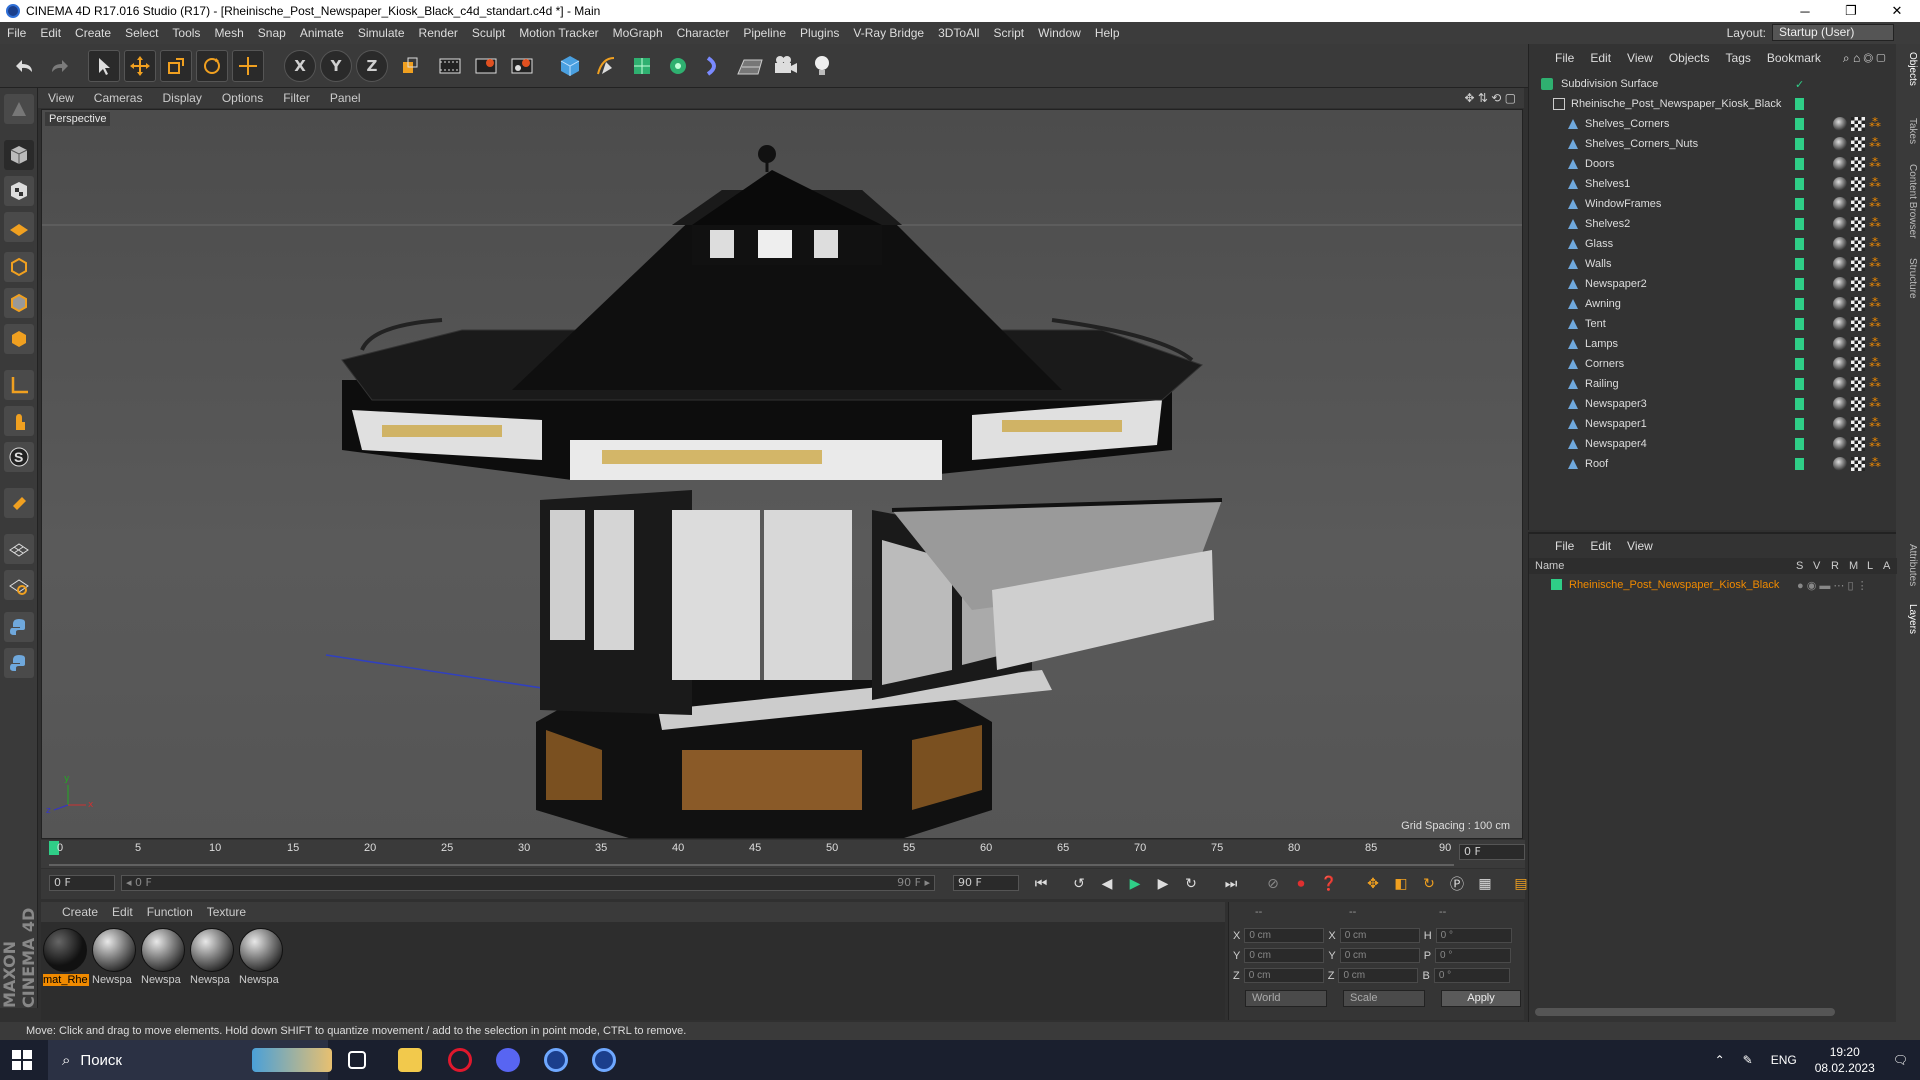 This screenshot has height=1080, width=1920. Describe the element at coordinates (1485, 884) in the screenshot. I see `key-pla-icon: ▦` at that location.